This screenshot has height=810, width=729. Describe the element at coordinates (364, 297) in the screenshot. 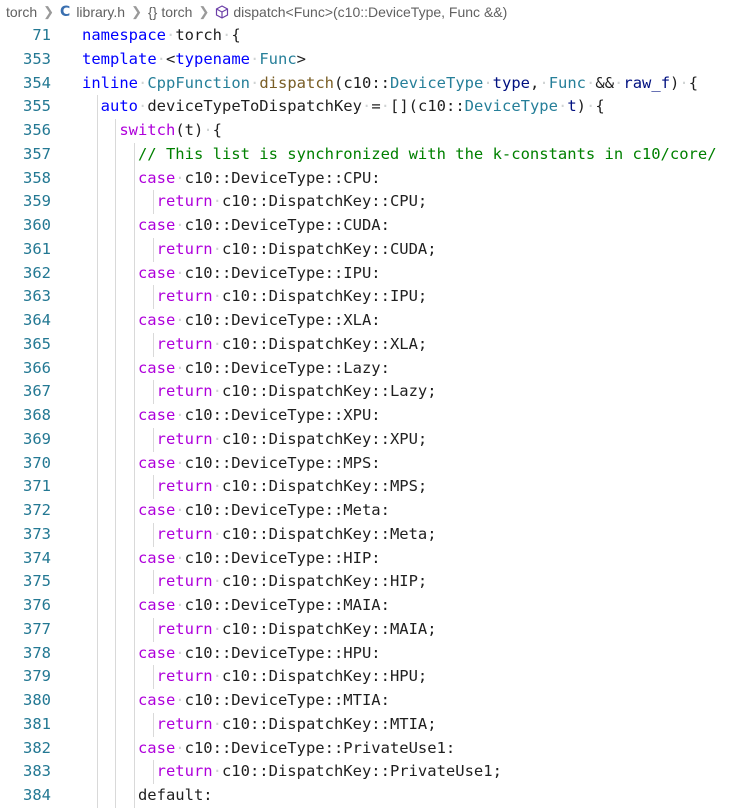

I see `code-line: 363 return·c10::DispatchKey::IPU;` at that location.